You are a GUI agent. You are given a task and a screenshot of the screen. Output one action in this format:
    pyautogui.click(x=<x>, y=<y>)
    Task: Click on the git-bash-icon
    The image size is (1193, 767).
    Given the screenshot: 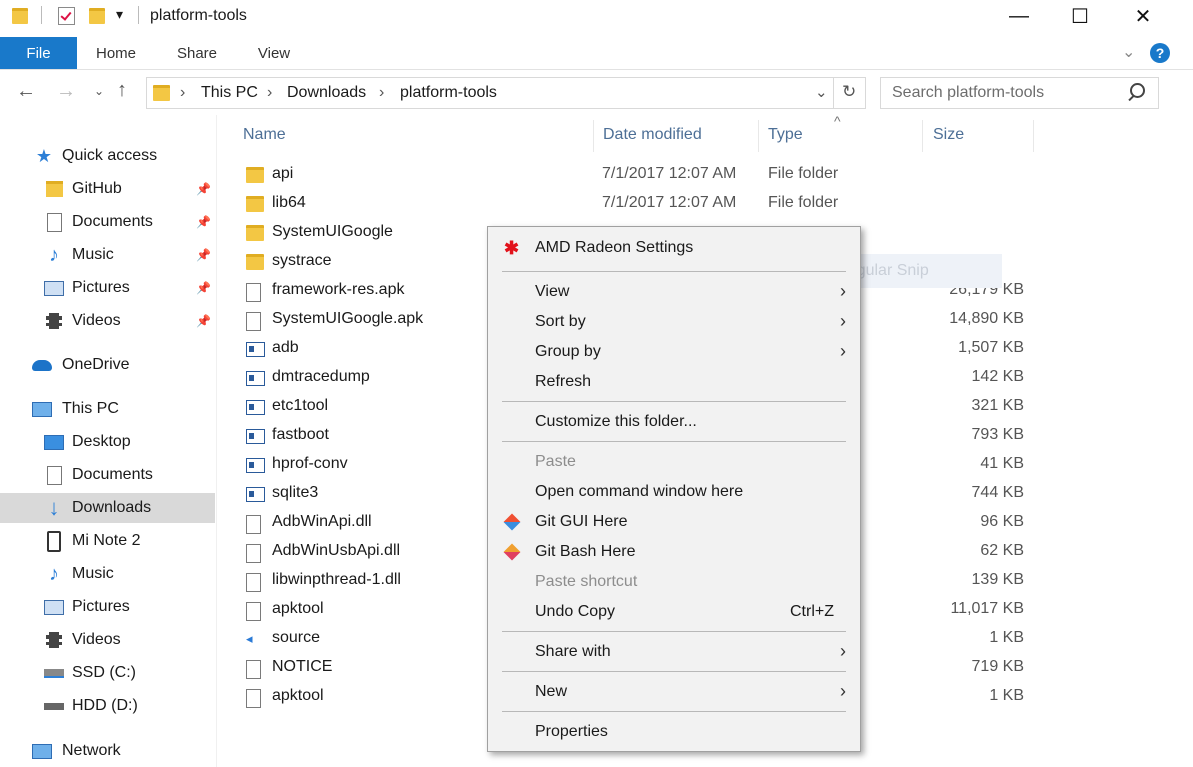 What is the action you would take?
    pyautogui.click(x=512, y=552)
    